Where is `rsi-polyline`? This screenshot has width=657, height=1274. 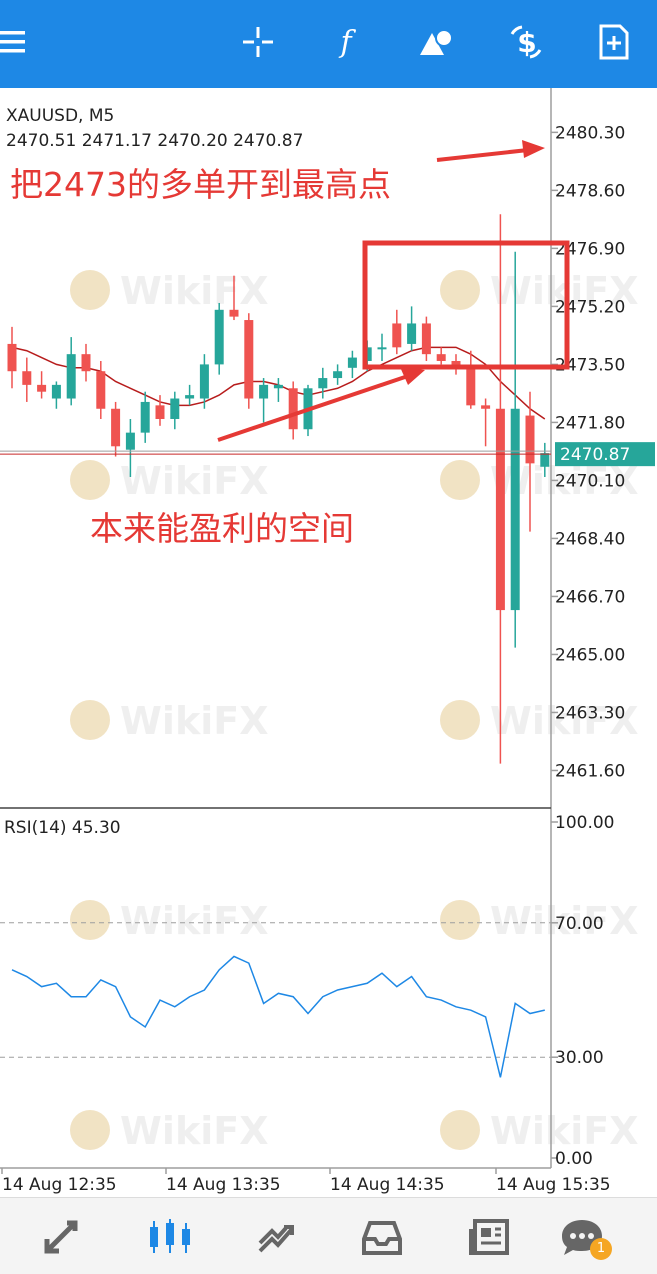
rsi-polyline is located at coordinates (278, 1016).